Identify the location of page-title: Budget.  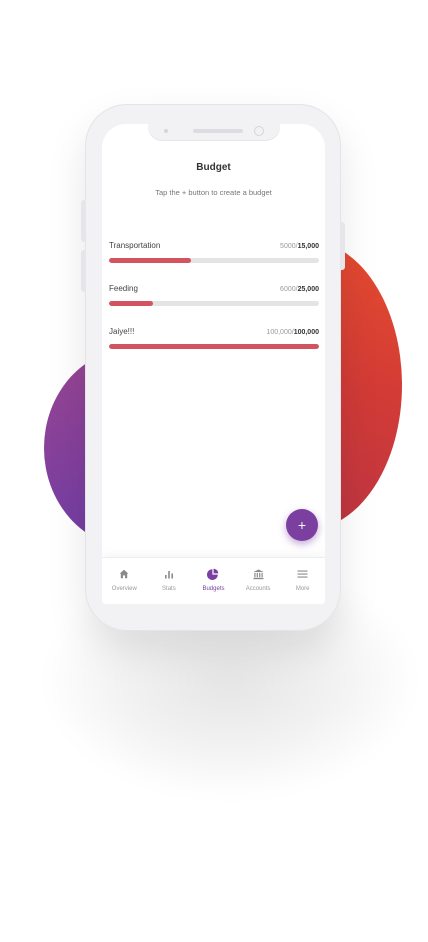
(213, 167).